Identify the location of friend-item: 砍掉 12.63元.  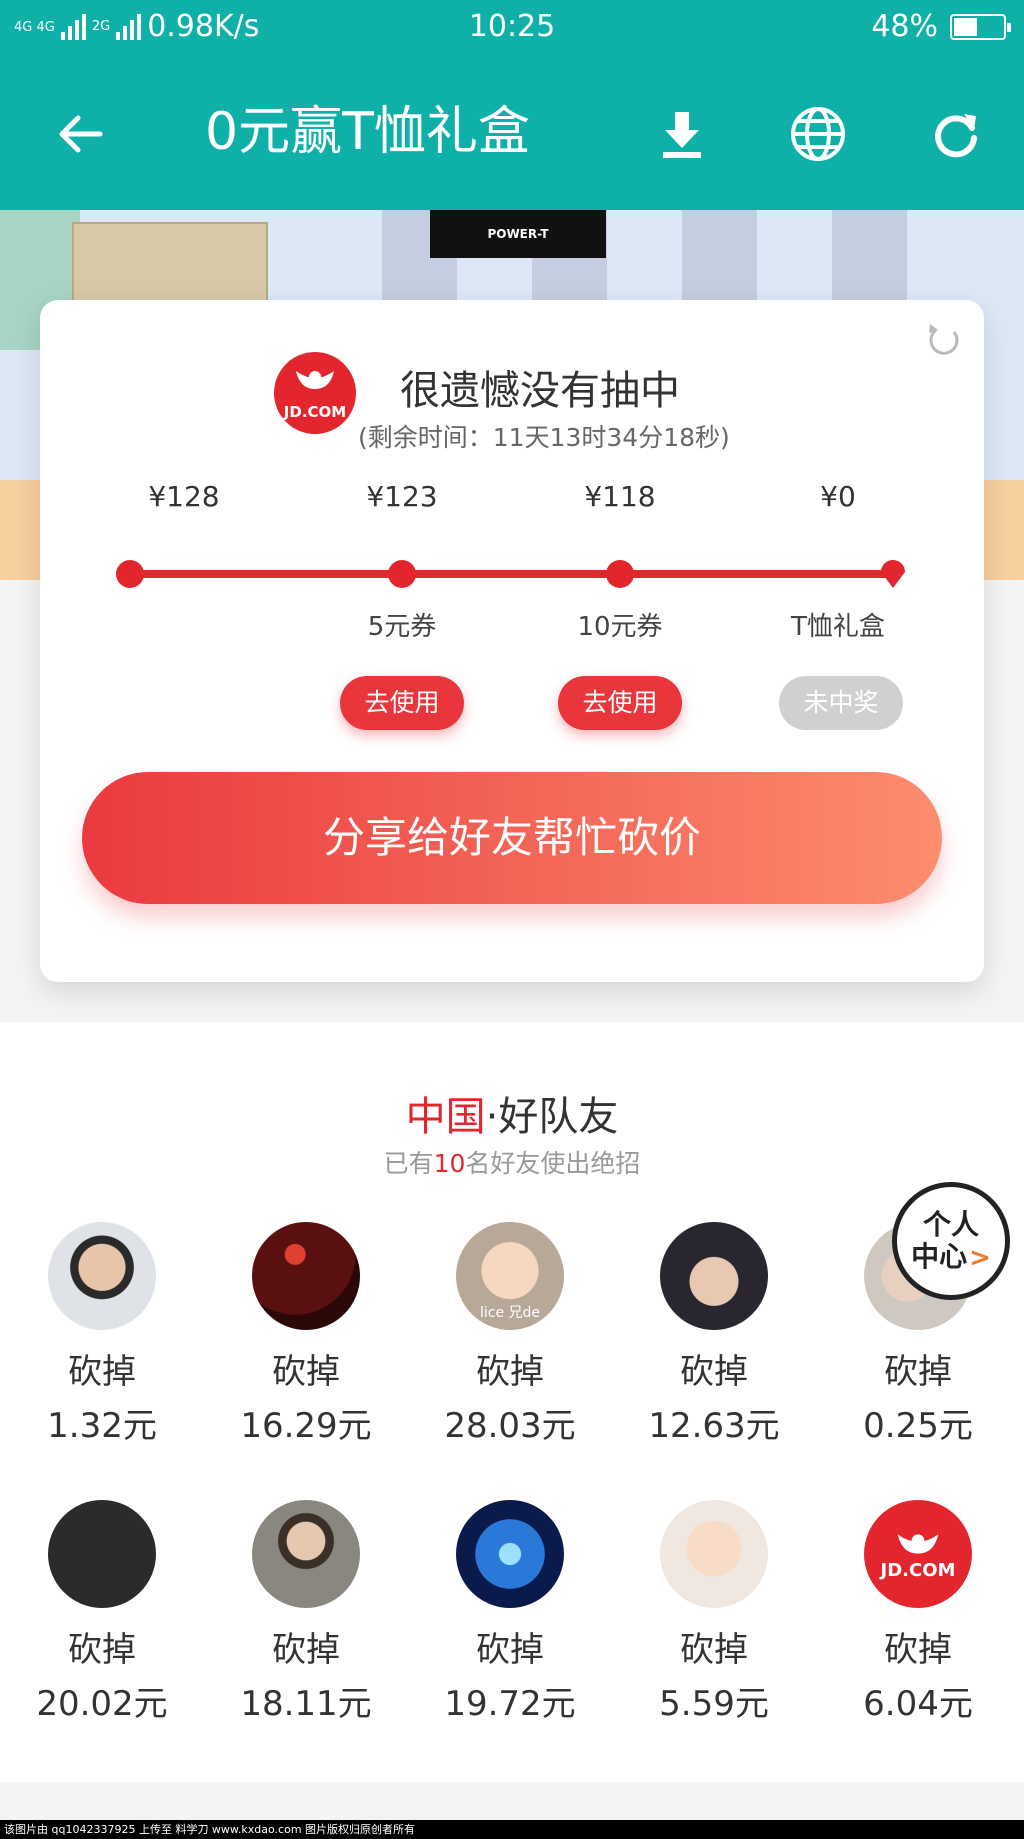
(714, 1334).